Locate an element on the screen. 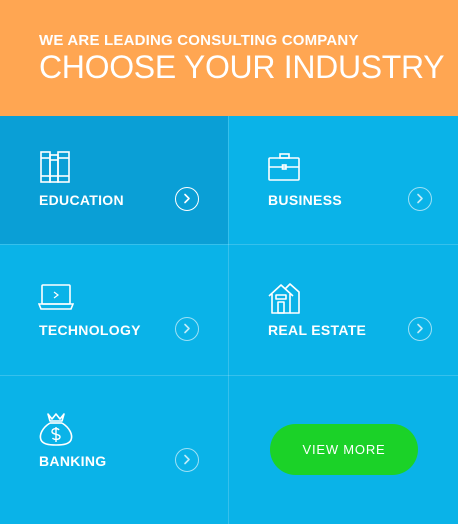 This screenshot has width=458, height=524. header-eyebrow: WE ARE LEADING CONSULTING COMPANY is located at coordinates (199, 40).